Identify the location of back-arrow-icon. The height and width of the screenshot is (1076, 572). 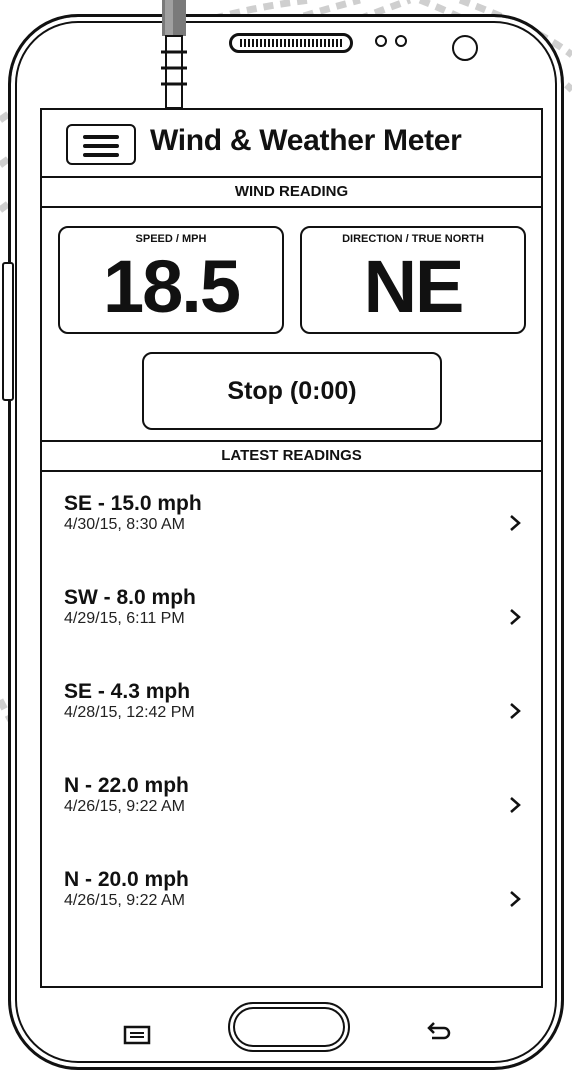
(439, 1033).